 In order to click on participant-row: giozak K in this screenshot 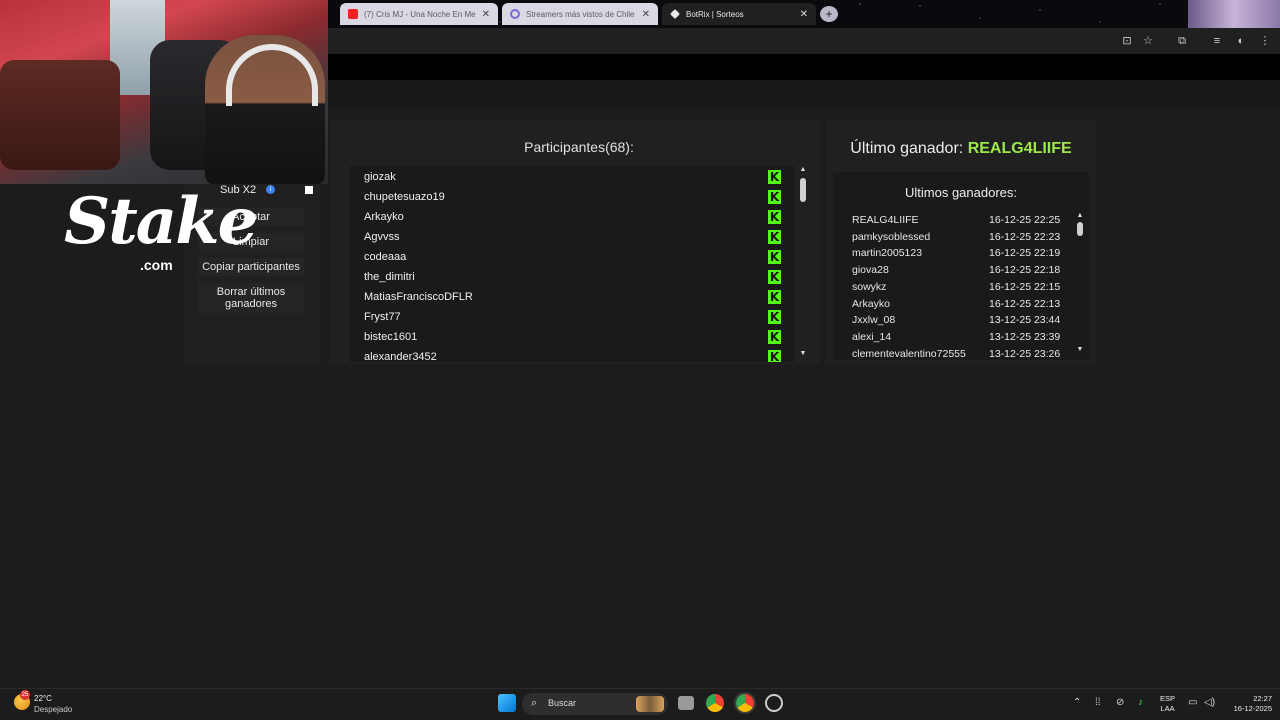, I will do `click(574, 177)`.